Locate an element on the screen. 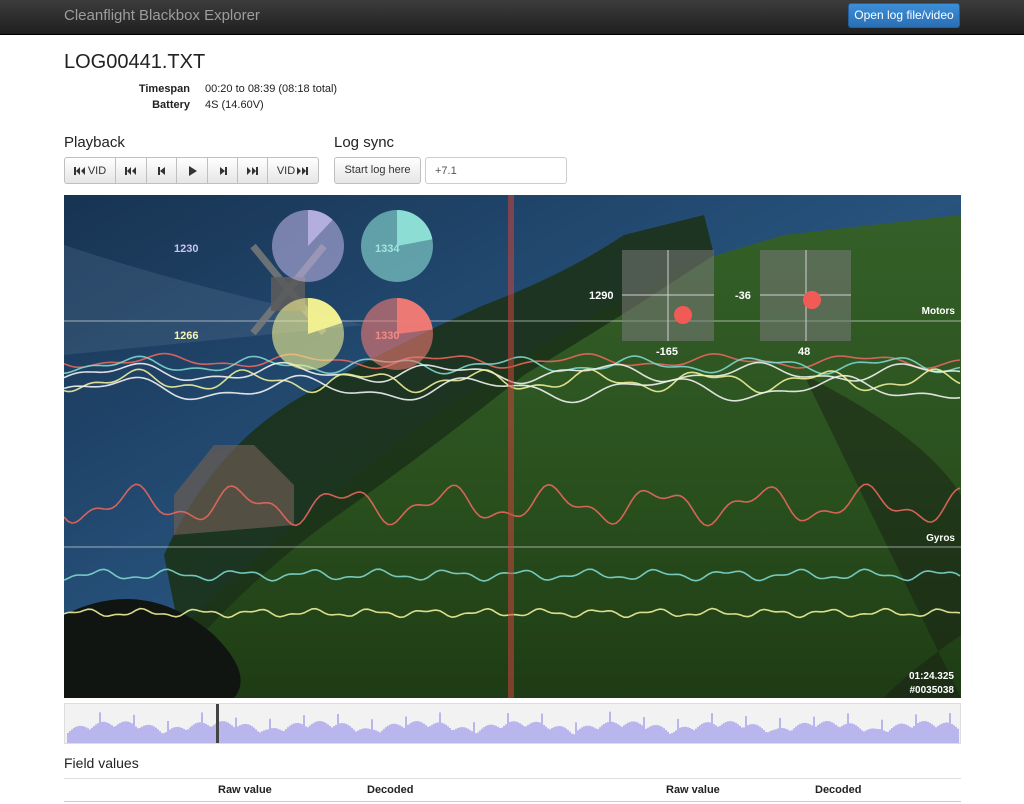  decoded-header-2: Decoded is located at coordinates (838, 790).